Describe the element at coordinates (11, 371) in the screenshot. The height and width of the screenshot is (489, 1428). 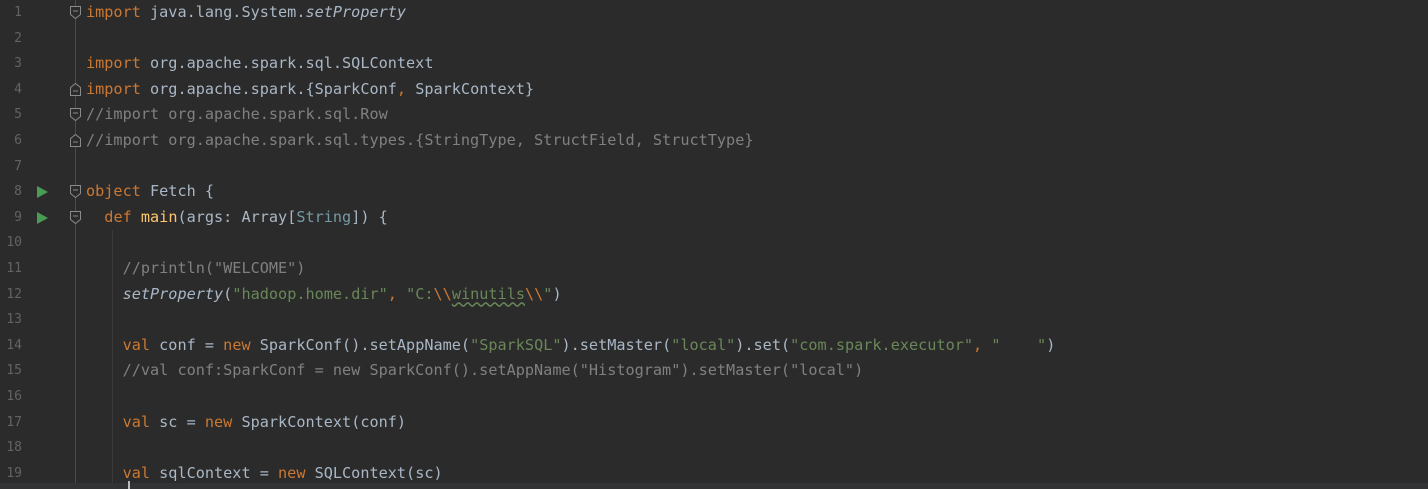
I see `line-number: 15` at that location.